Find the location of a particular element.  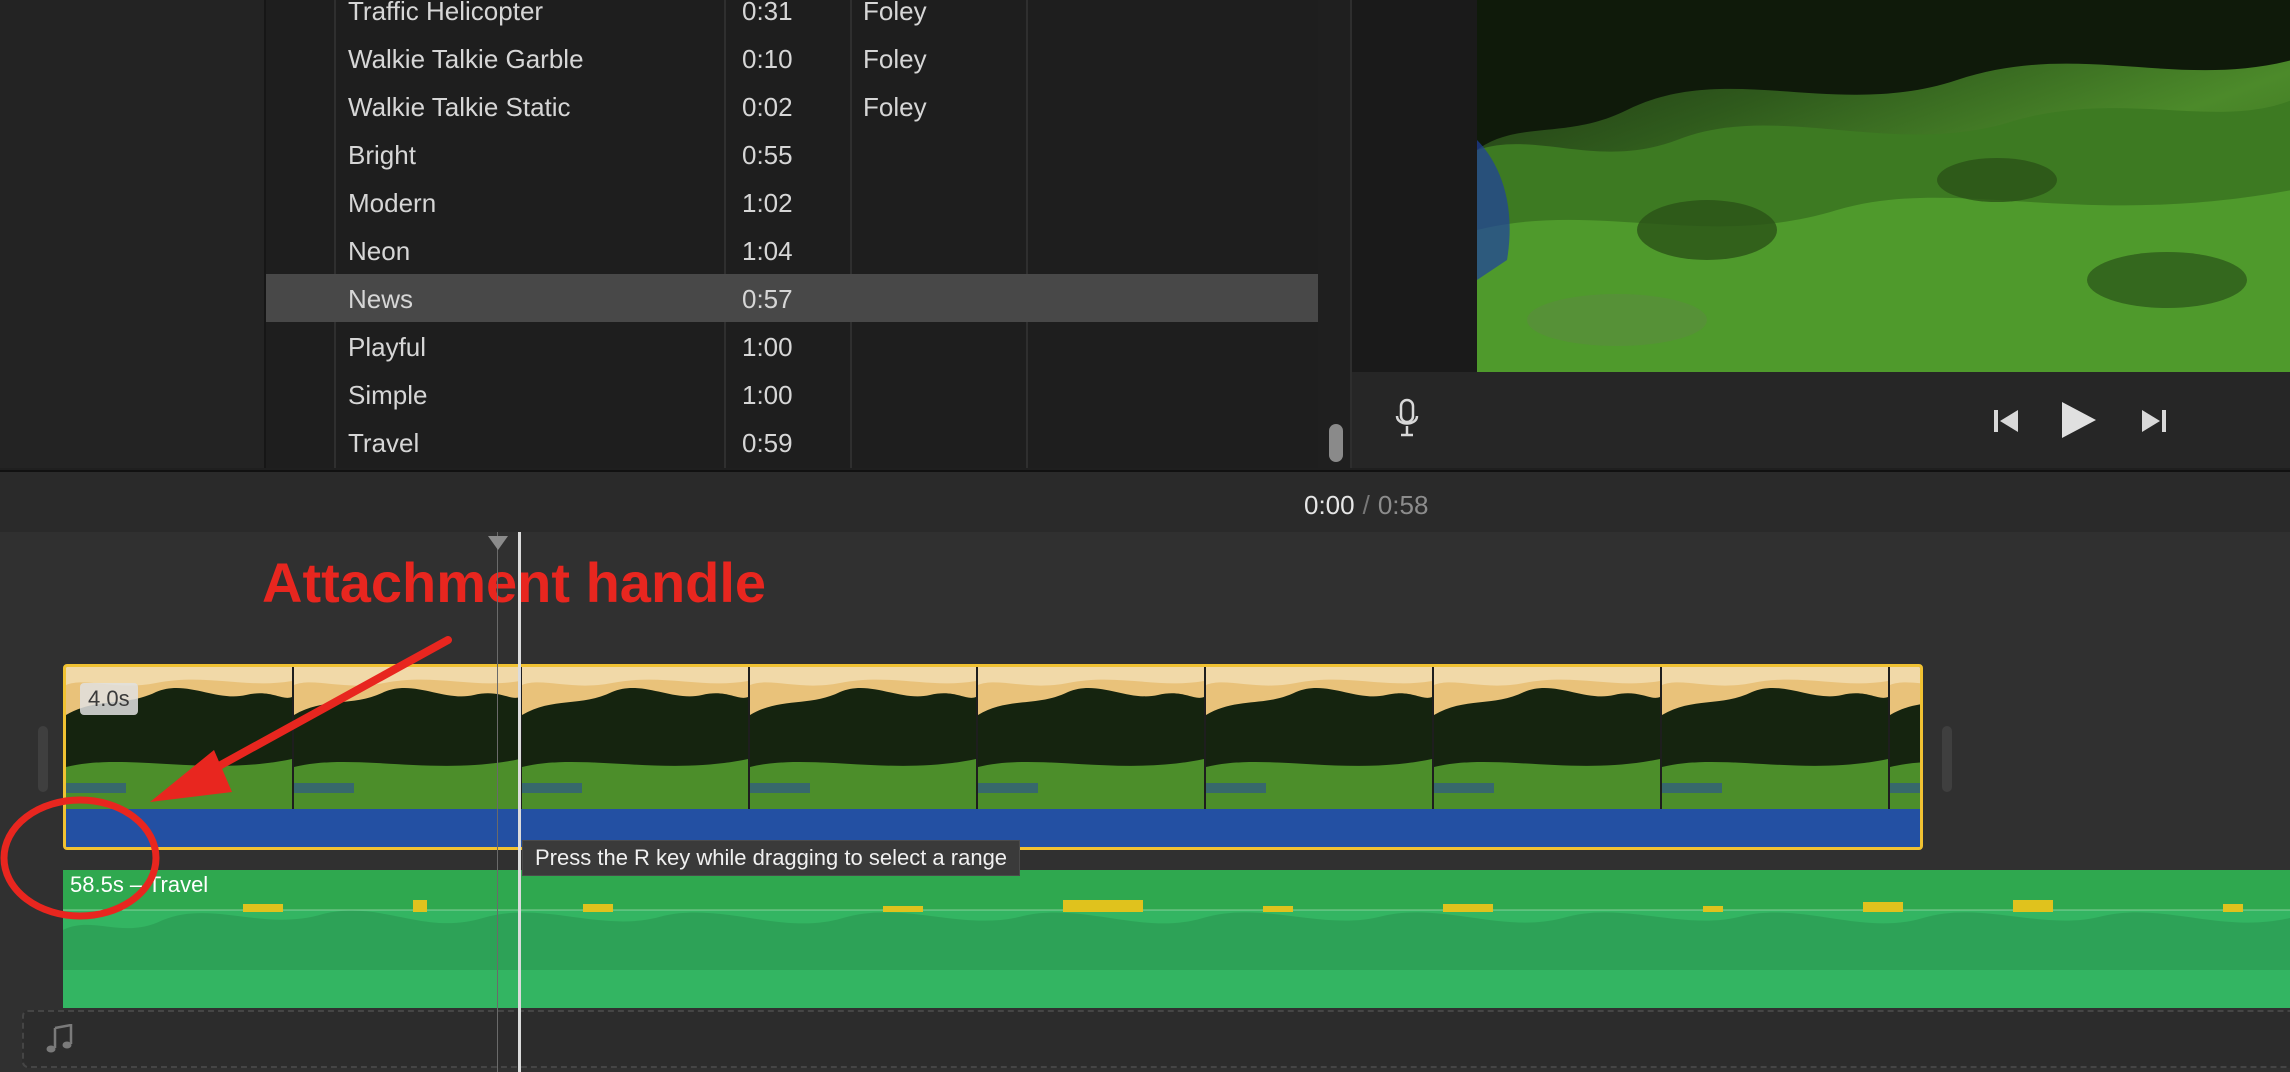

table-row: Bright 0:55 is located at coordinates (792, 154).